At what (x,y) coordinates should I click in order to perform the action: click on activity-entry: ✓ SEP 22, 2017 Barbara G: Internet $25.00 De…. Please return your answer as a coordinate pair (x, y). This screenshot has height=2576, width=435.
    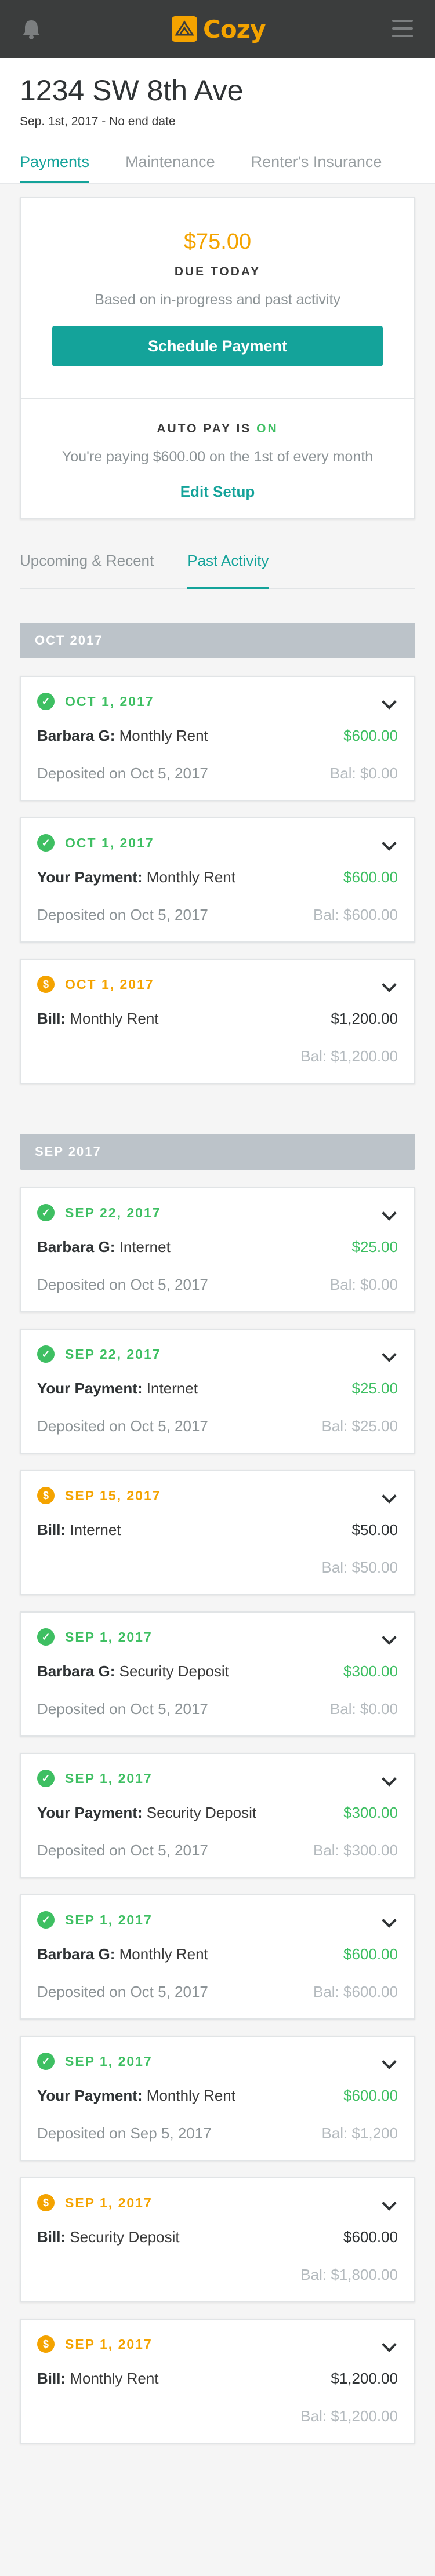
    Looking at the image, I should click on (217, 1249).